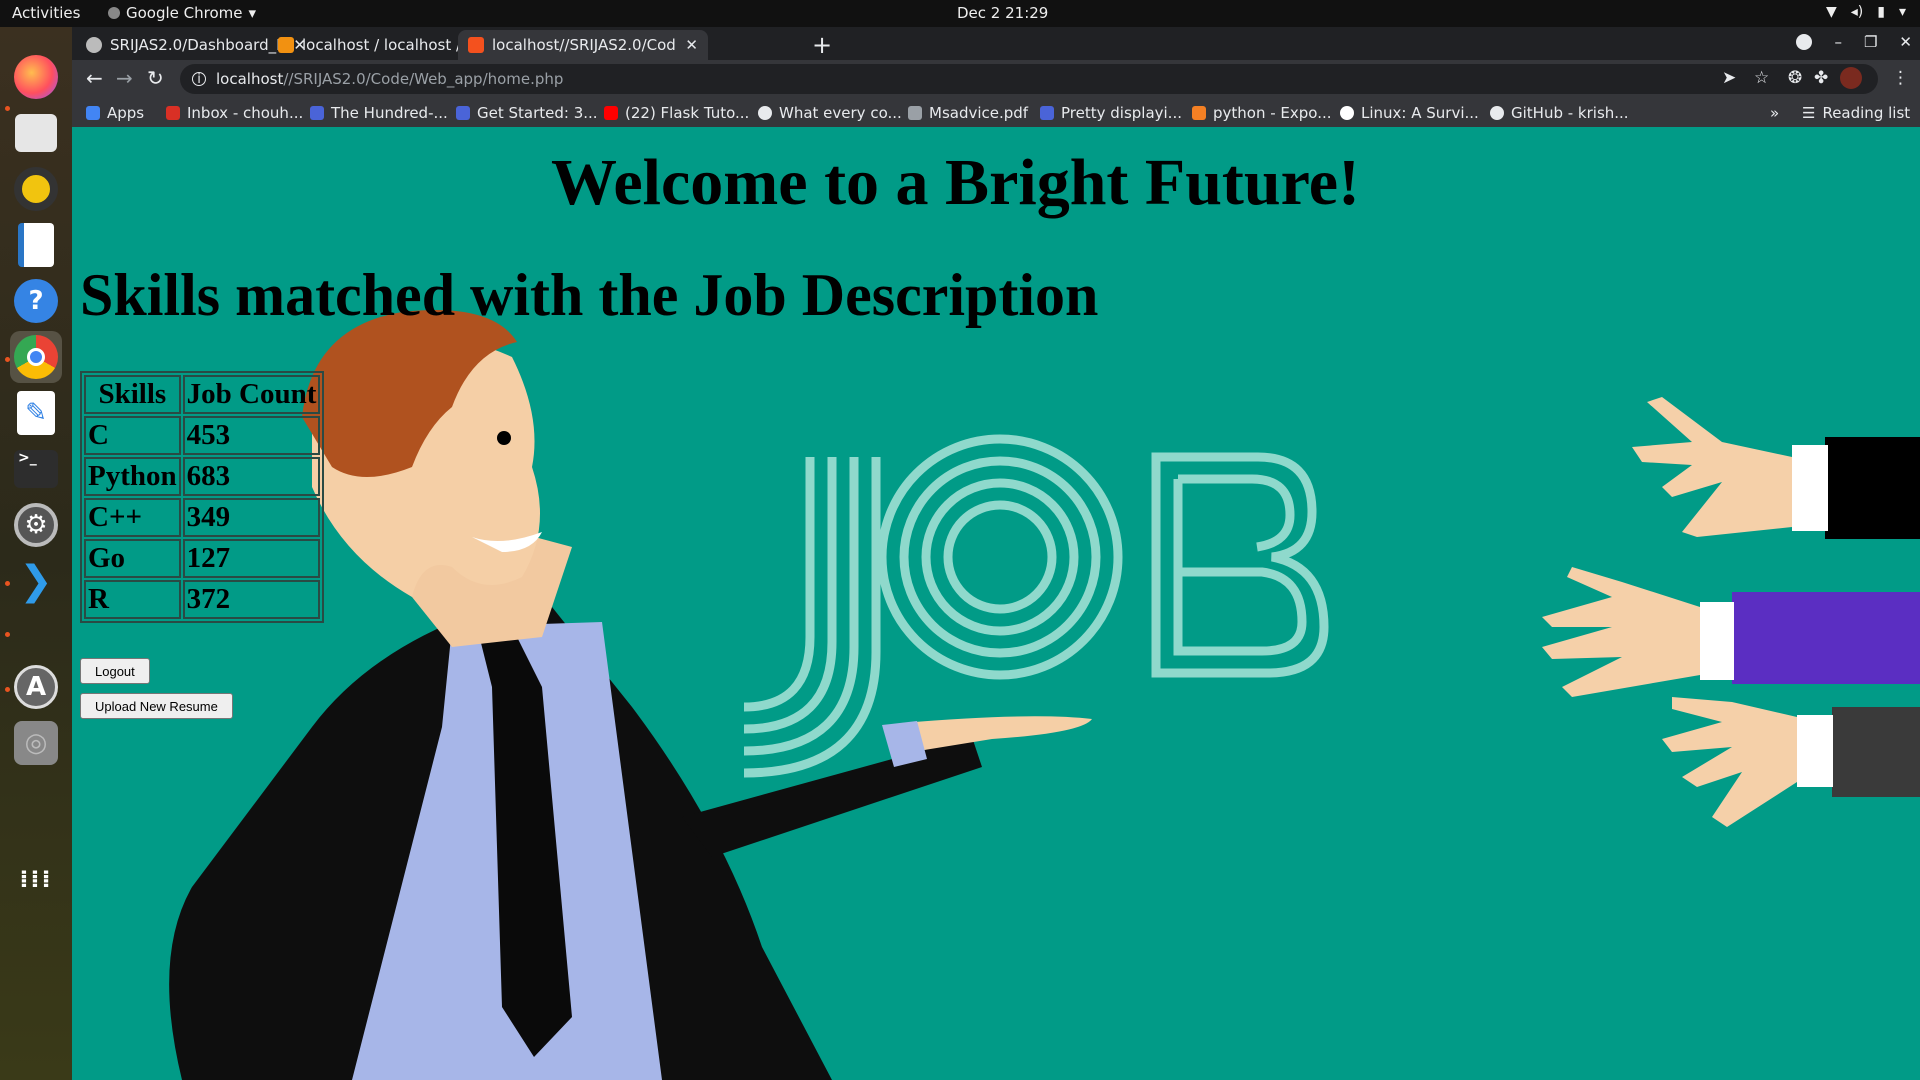 The height and width of the screenshot is (1080, 1920). I want to click on clock: Dec 2 21:29, so click(1002, 13).